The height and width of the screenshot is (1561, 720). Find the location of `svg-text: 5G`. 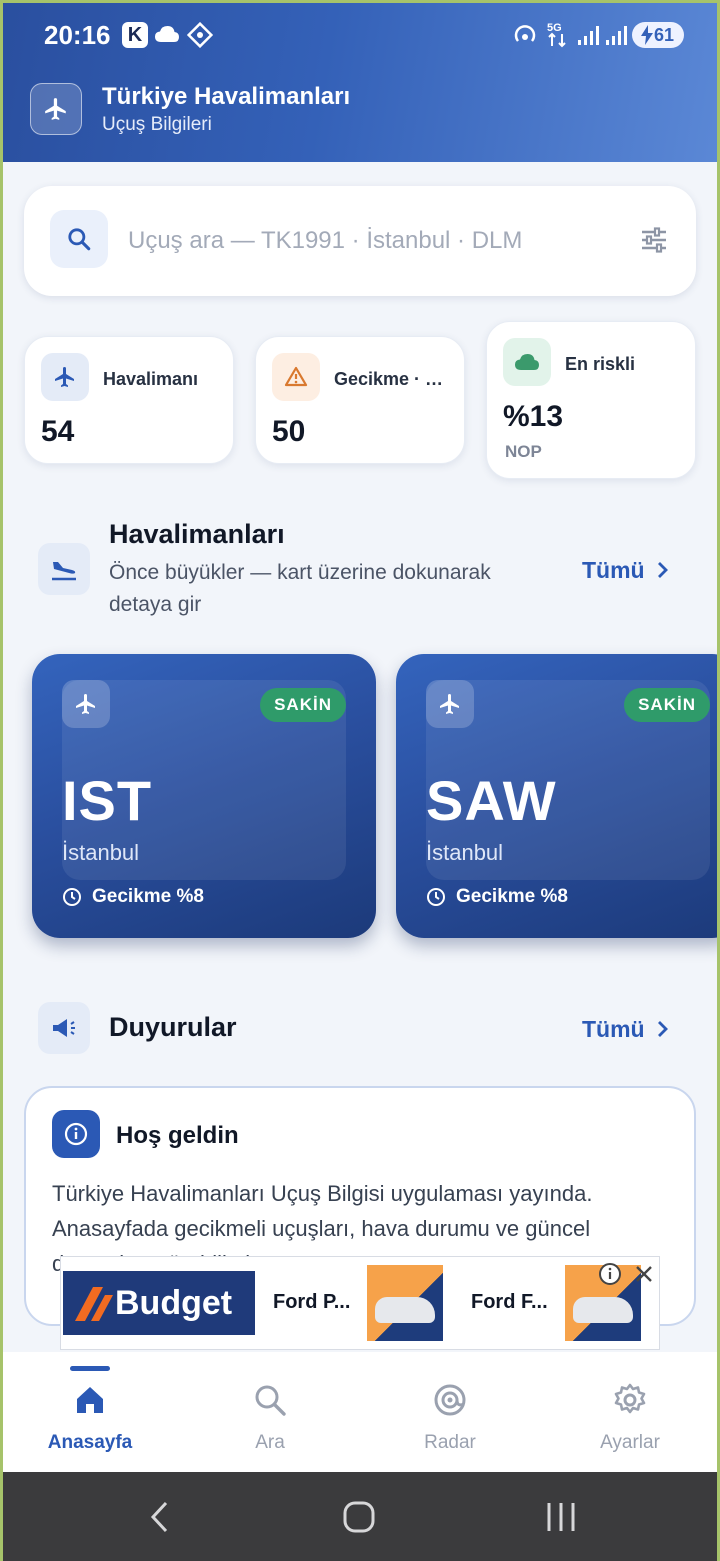

svg-text: 5G is located at coordinates (554, 28).